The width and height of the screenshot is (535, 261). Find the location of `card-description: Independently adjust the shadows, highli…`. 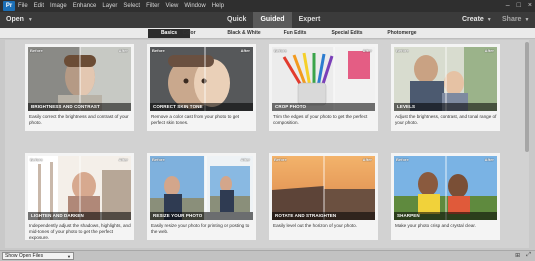

card-description: Independently adjust the shadows, highli… is located at coordinates (80, 231).